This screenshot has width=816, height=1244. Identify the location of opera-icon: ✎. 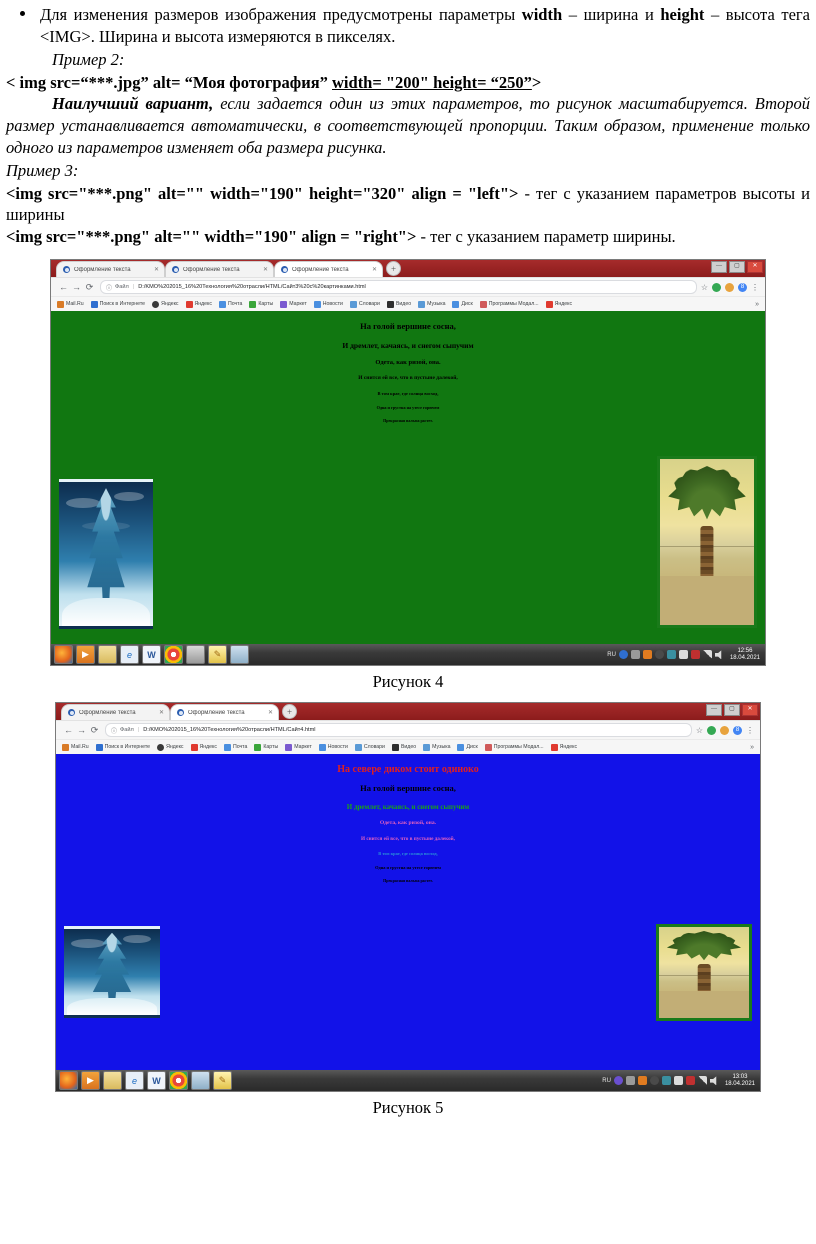
(222, 1081).